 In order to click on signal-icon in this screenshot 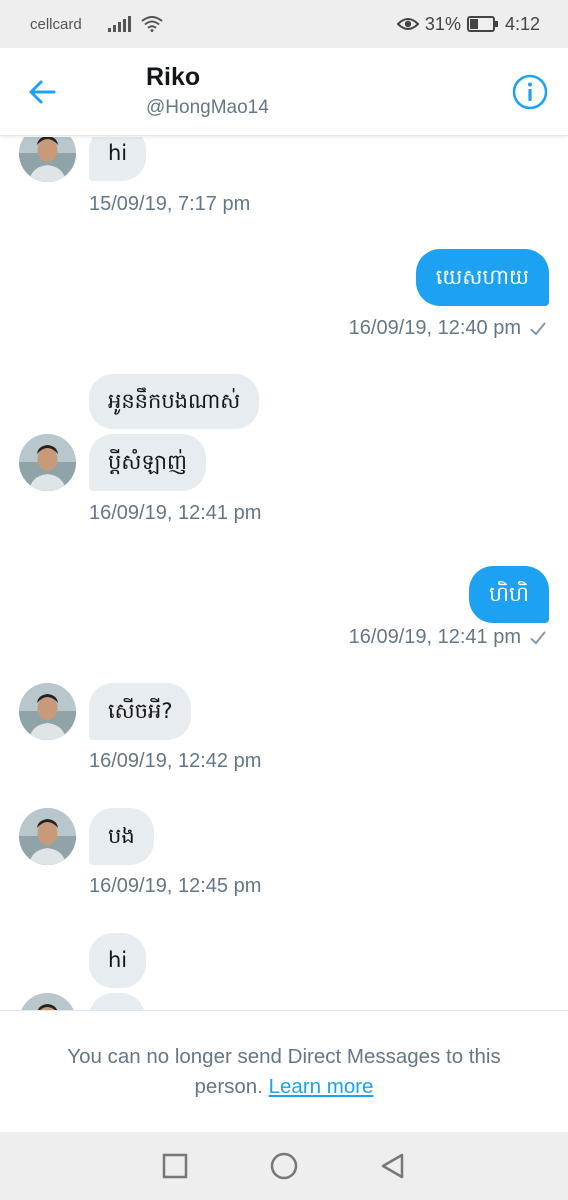, I will do `click(119, 24)`.